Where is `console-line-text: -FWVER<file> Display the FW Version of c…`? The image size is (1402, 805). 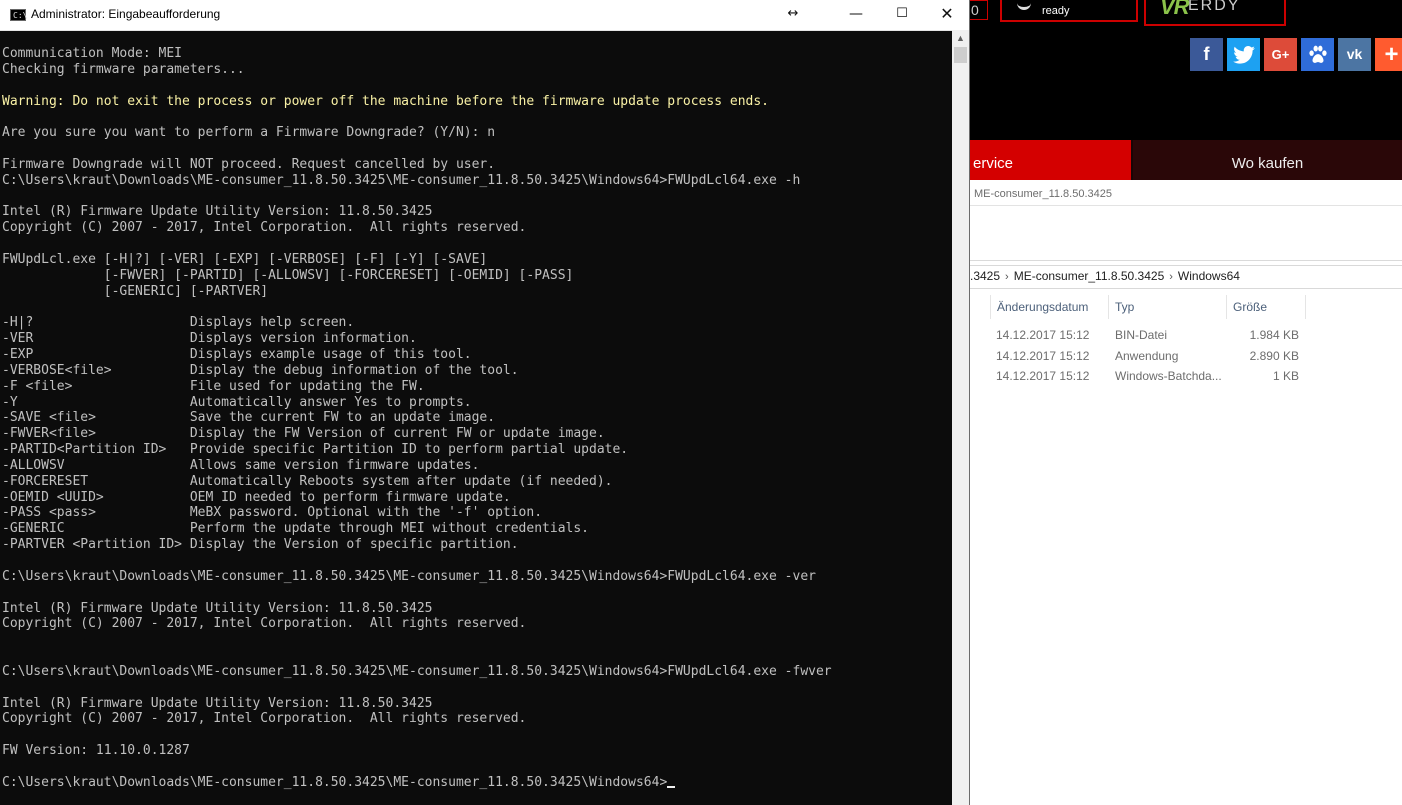
console-line-text: -FWVER<file> Display the FW Version of c… is located at coordinates (303, 434).